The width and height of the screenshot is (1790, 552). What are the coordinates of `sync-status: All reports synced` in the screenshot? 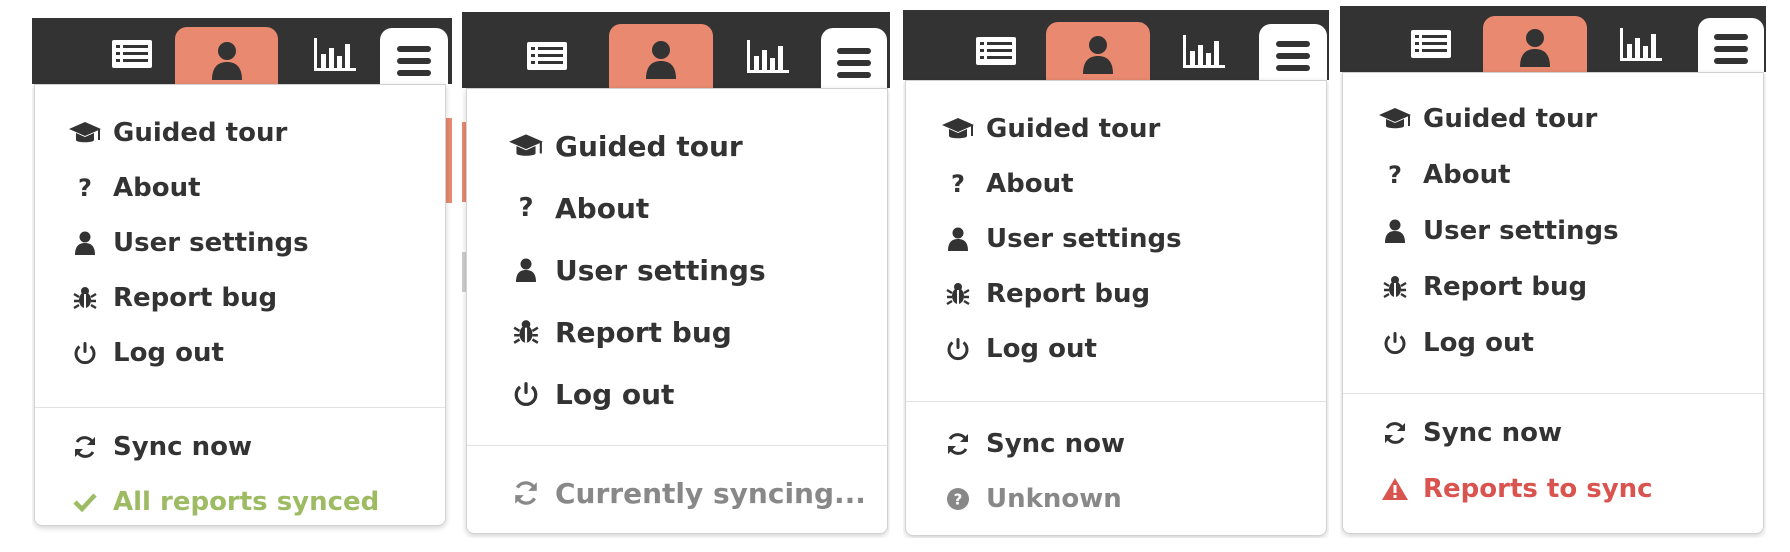 It's located at (240, 502).